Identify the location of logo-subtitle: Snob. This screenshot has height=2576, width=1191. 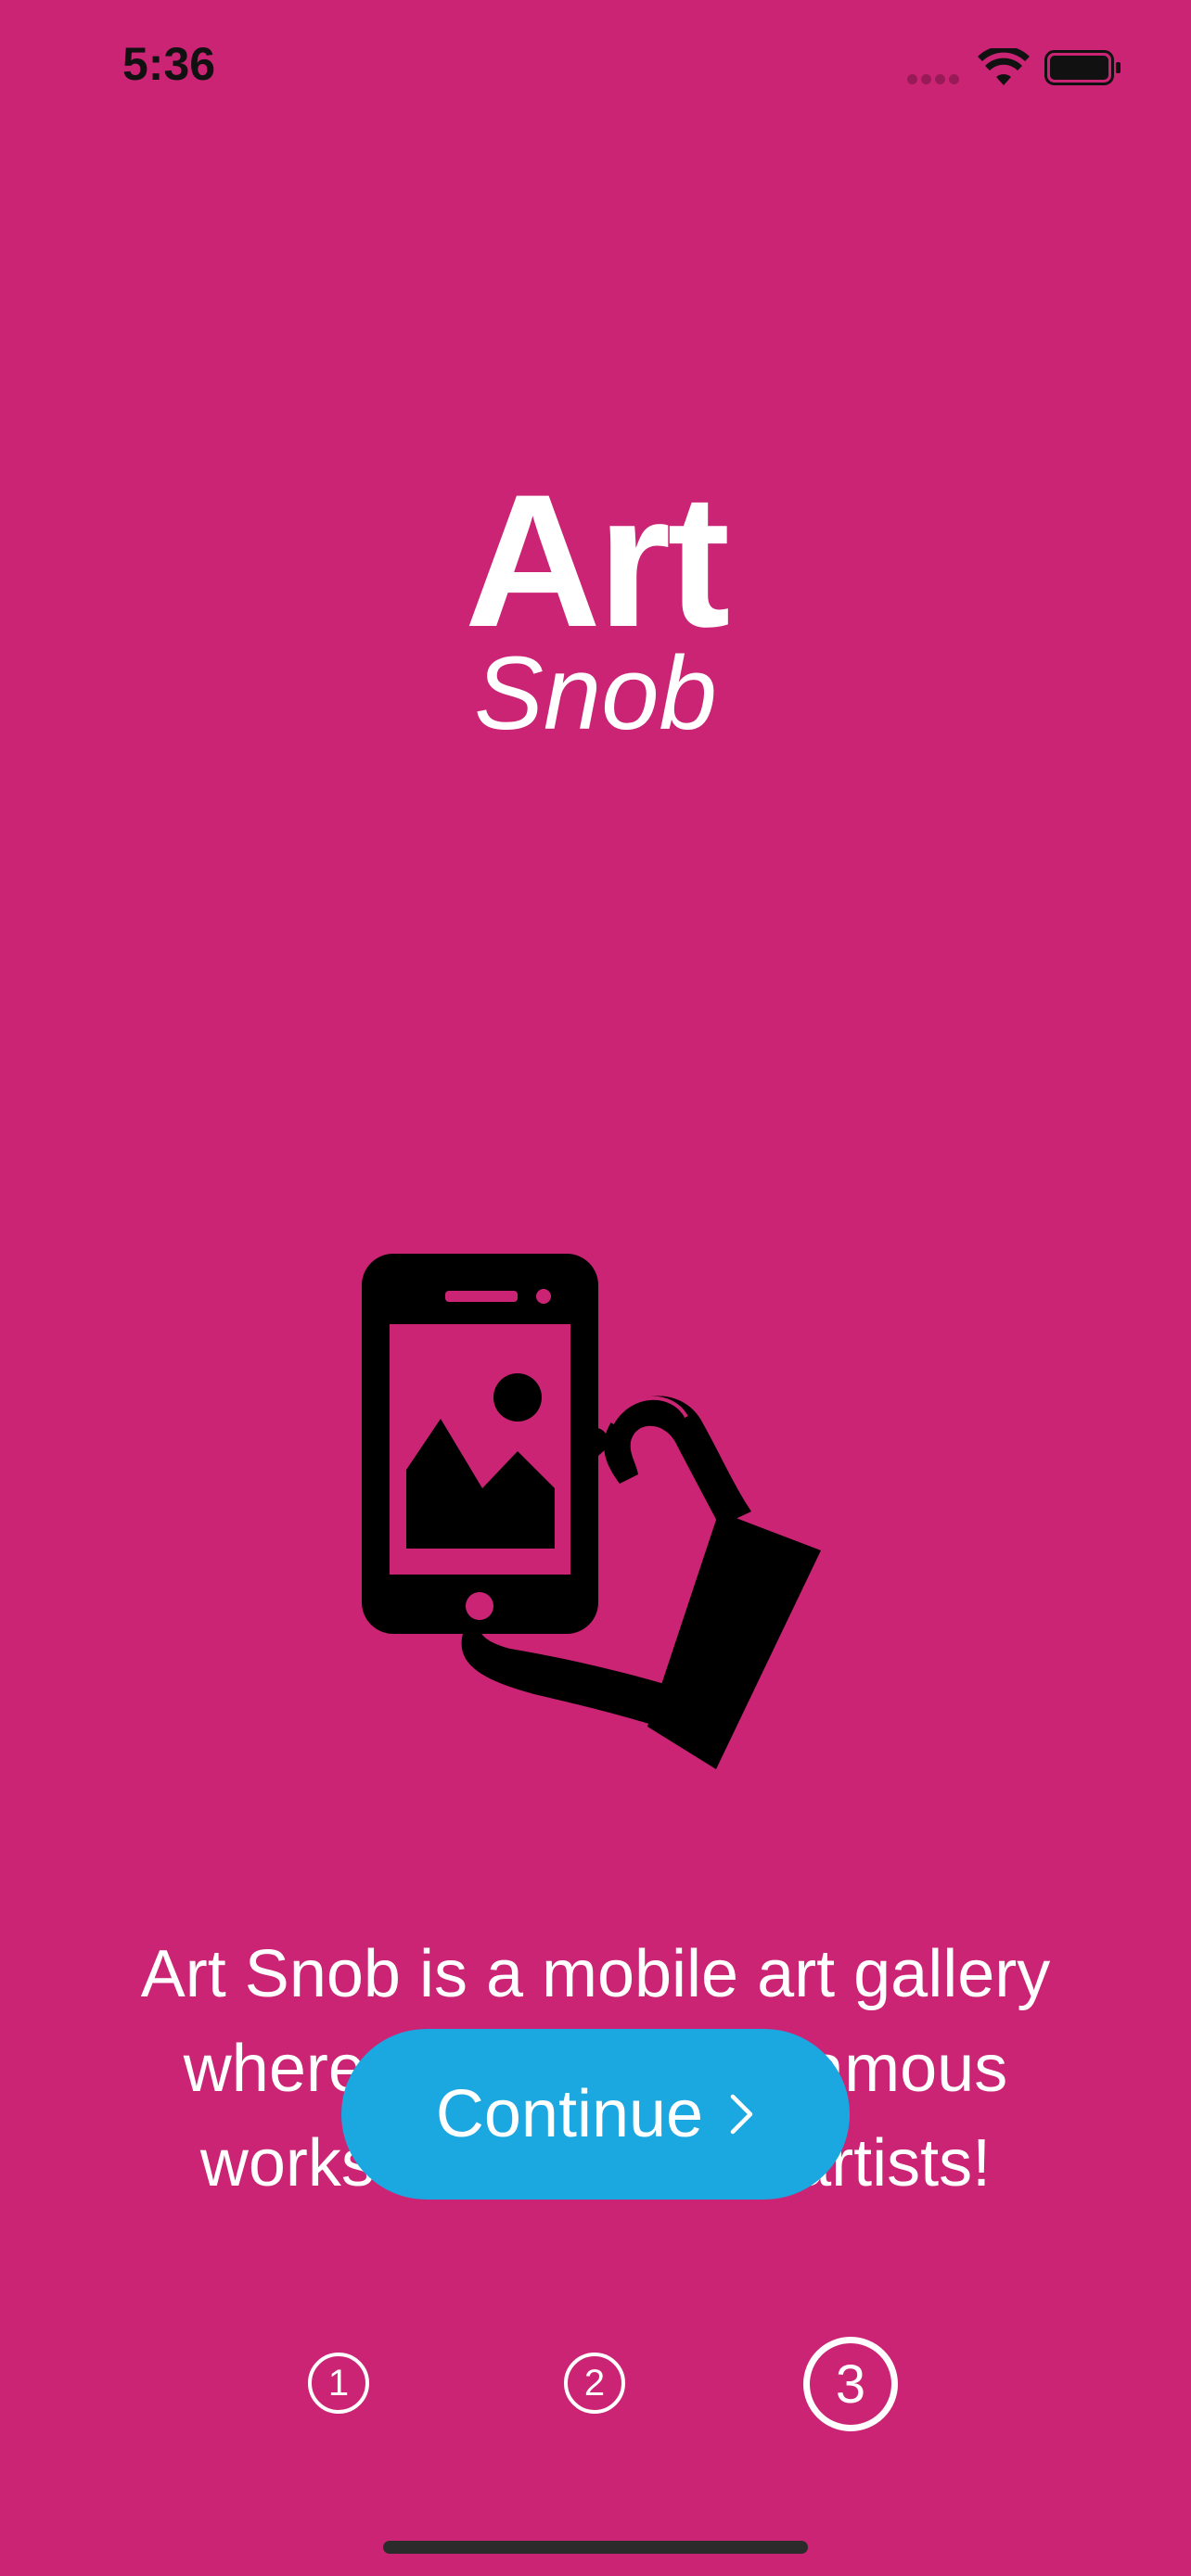
(595, 693).